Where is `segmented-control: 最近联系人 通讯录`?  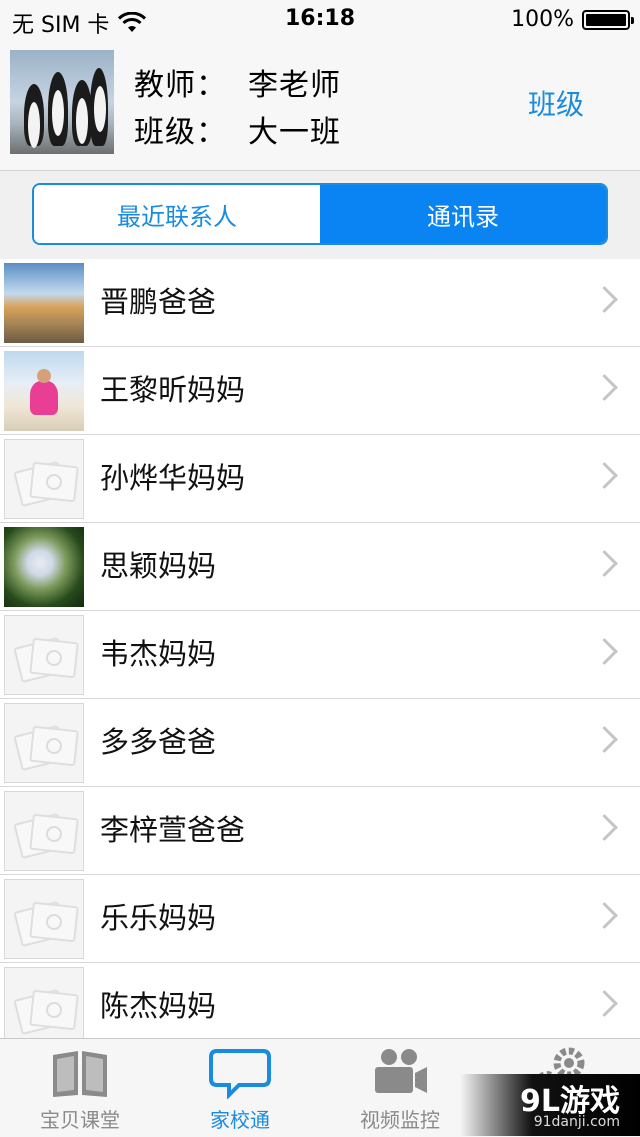 segmented-control: 最近联系人 通讯录 is located at coordinates (320, 214).